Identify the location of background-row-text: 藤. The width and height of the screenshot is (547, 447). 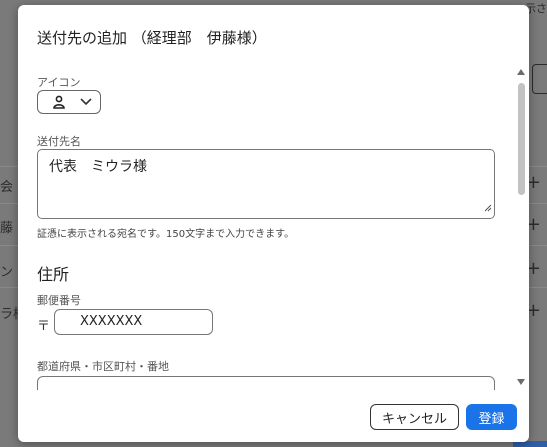
(7, 228).